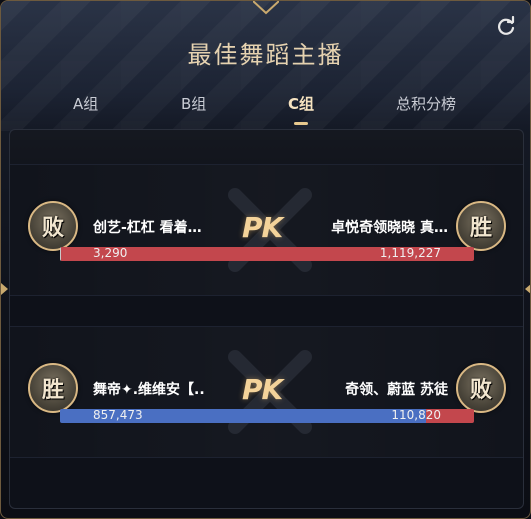 The width and height of the screenshot is (531, 519). I want to click on right-avatar: 胜, so click(481, 226).